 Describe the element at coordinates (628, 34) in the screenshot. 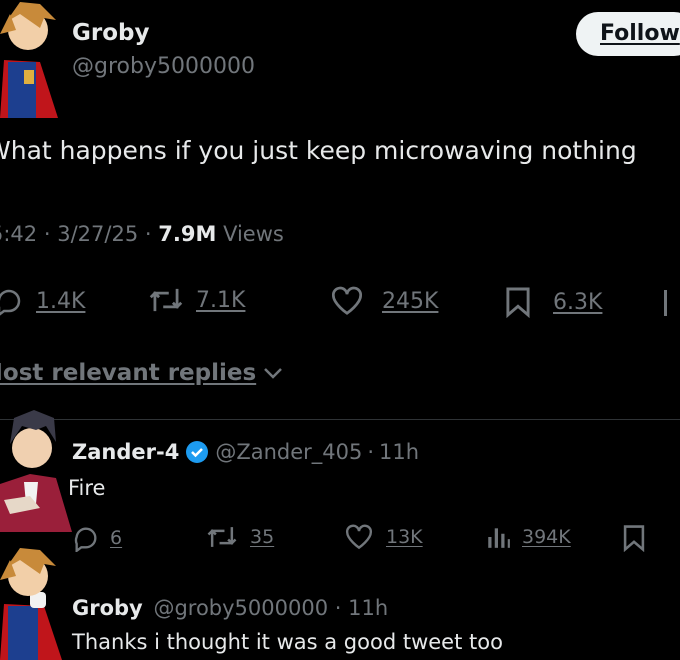

I see `follow-button: Follow` at that location.